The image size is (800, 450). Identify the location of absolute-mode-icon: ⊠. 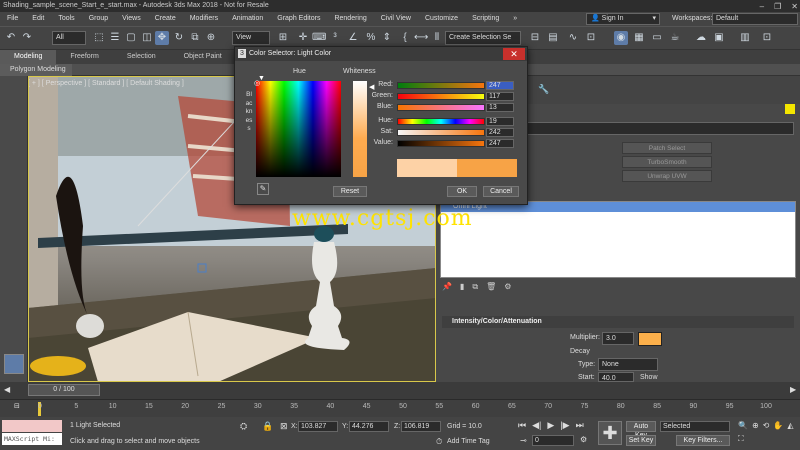
(284, 426).